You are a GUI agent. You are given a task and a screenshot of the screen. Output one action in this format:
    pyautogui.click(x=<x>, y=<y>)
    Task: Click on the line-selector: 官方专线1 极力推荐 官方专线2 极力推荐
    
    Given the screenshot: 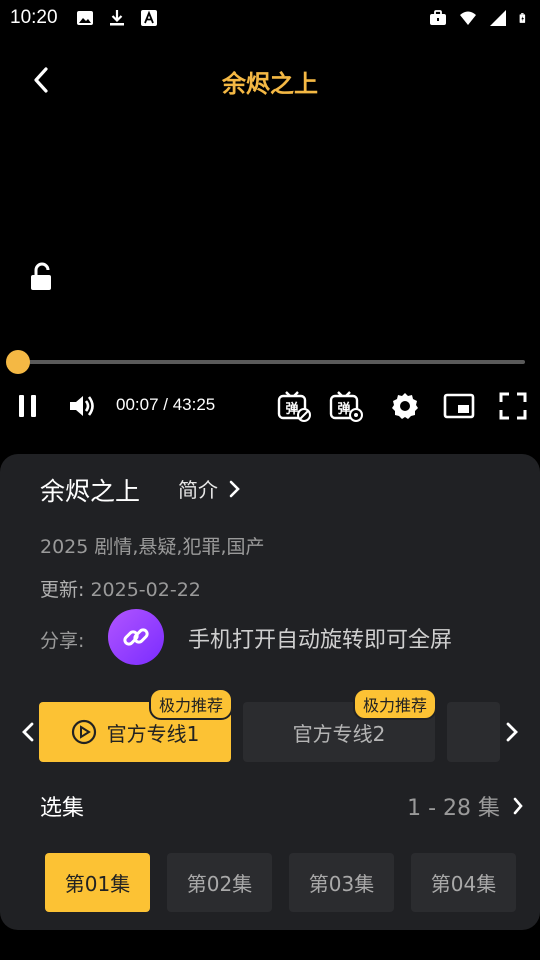 What is the action you would take?
    pyautogui.click(x=270, y=726)
    